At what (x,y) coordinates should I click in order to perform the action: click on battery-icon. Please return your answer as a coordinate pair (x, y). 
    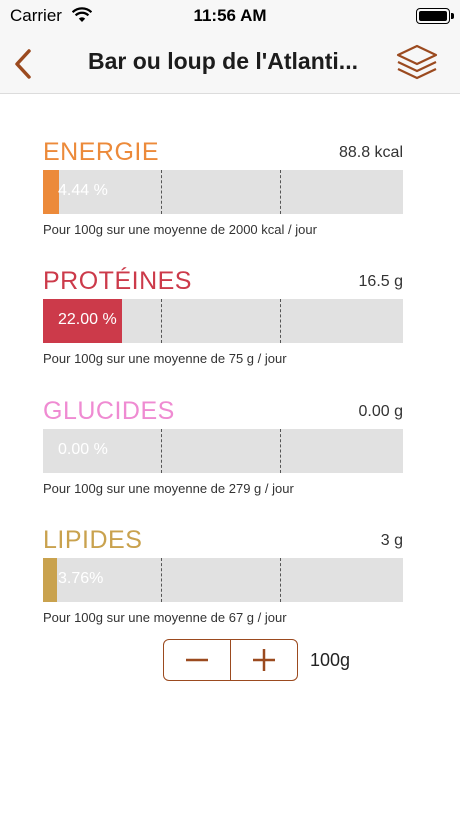
    Looking at the image, I should click on (435, 16).